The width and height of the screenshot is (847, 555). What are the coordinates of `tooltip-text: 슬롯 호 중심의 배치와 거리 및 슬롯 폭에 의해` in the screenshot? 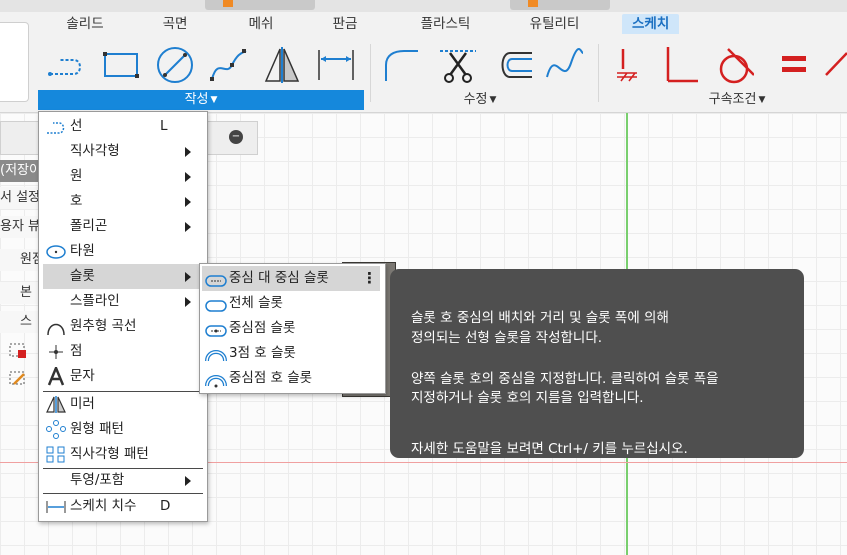 It's located at (540, 318).